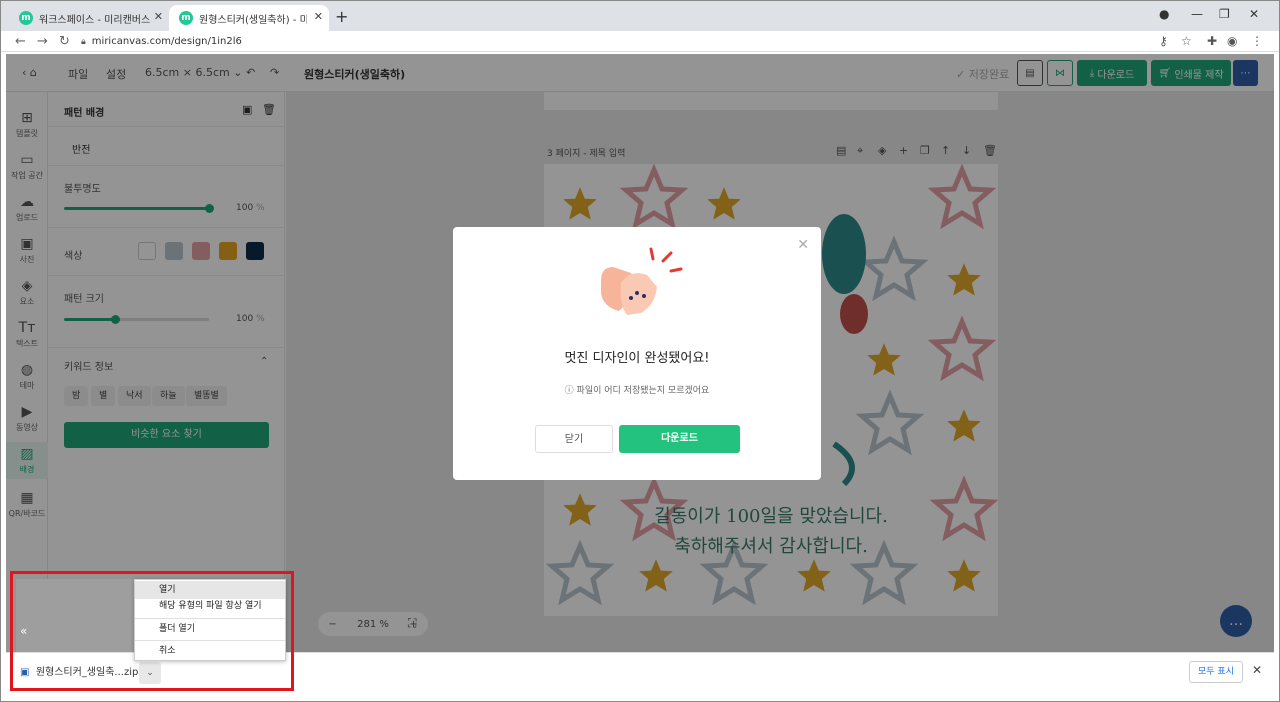  What do you see at coordinates (1254, 14) in the screenshot?
I see `close-window-icon: ✕` at bounding box center [1254, 14].